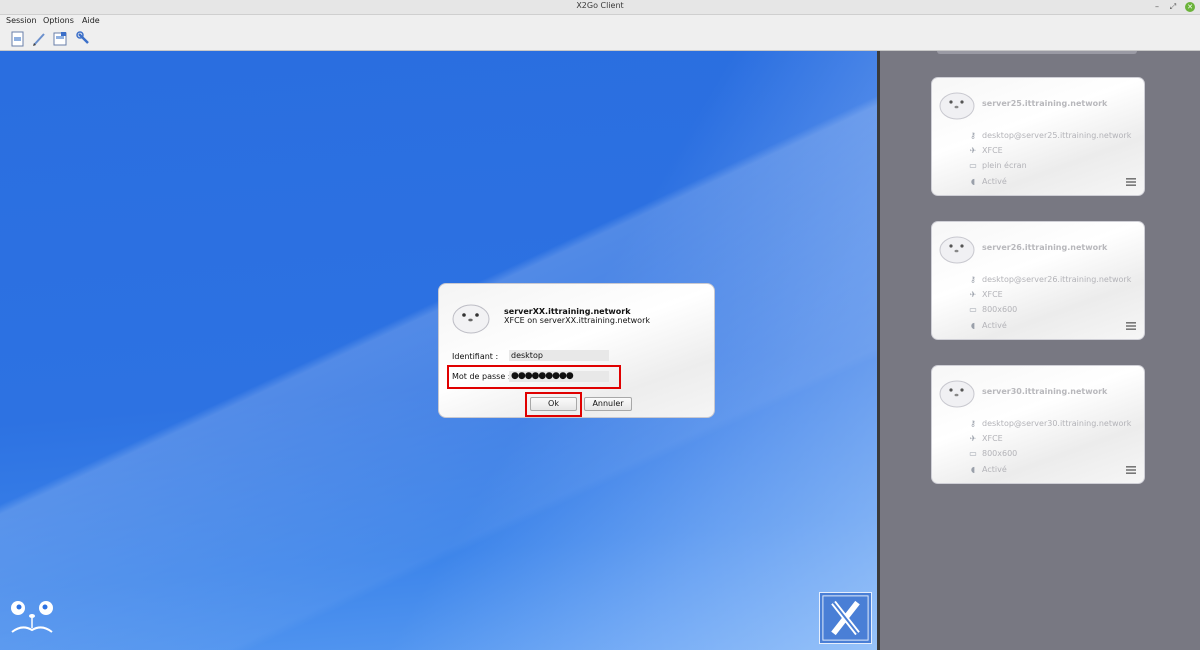 The width and height of the screenshot is (1200, 650). I want to click on menu-aide: Aide, so click(91, 20).